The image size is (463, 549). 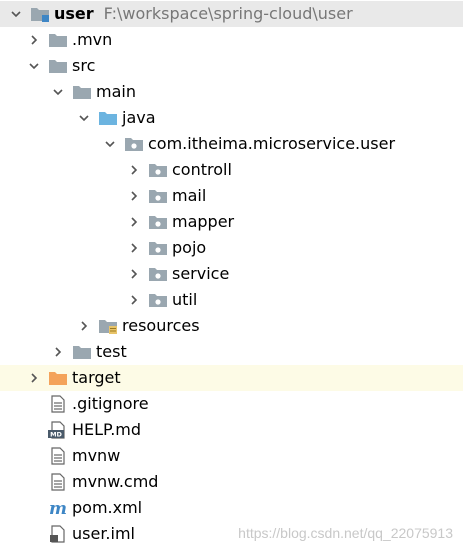 I want to click on tree-row-resources: resources, so click(x=231, y=326).